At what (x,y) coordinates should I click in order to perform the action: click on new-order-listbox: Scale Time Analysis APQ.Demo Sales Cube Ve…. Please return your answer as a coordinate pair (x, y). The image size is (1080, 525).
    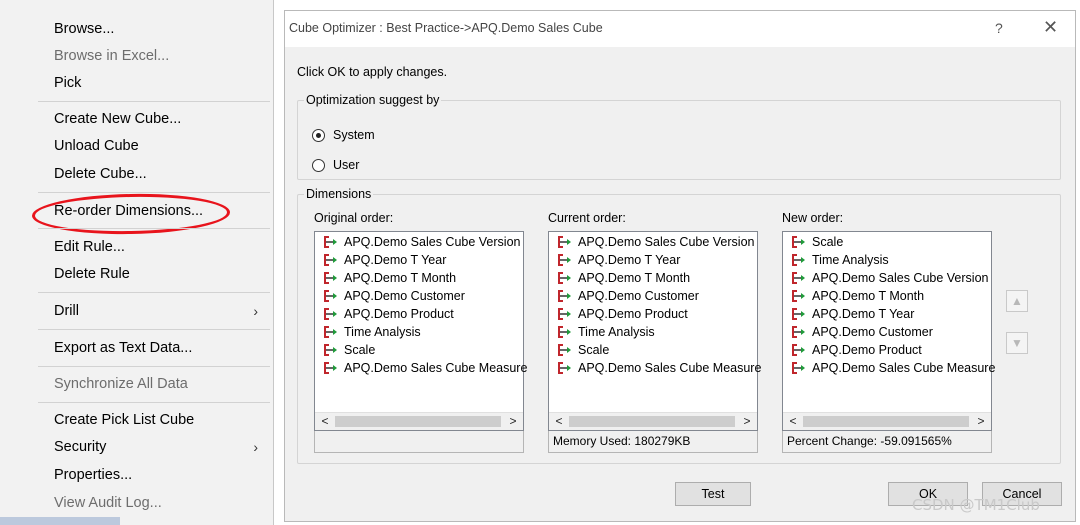
    Looking at the image, I should click on (888, 331).